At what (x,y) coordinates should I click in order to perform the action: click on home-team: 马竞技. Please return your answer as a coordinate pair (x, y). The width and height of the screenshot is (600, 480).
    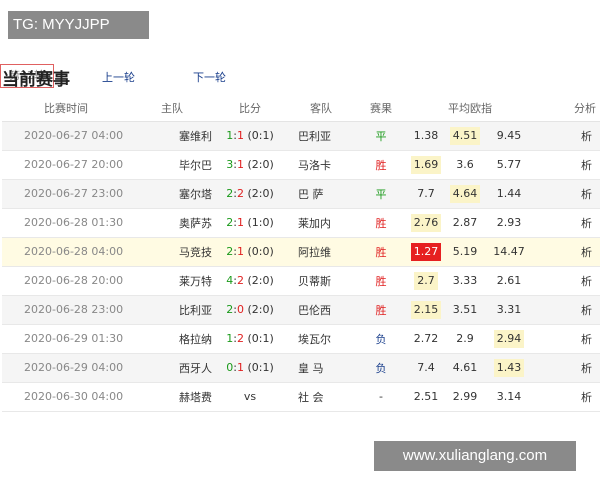
    Looking at the image, I should click on (172, 252).